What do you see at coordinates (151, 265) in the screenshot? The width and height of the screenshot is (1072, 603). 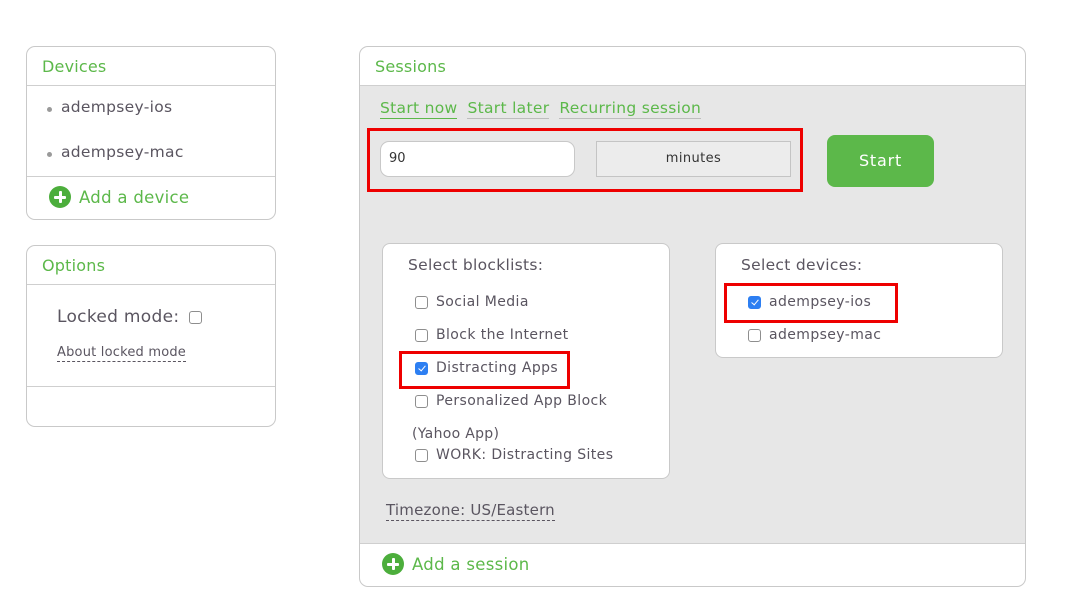 I see `options-panel-title: Options` at bounding box center [151, 265].